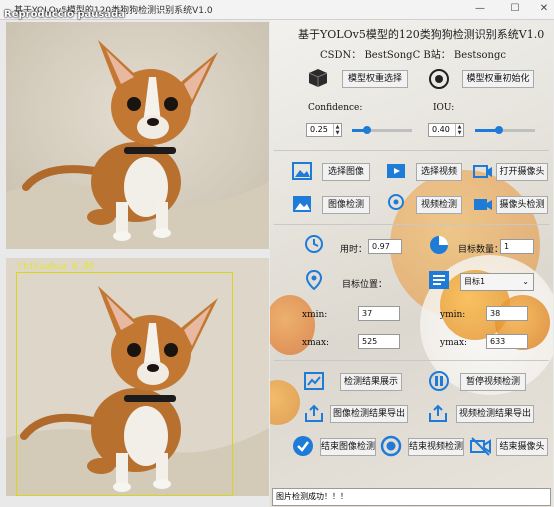  I want to click on time-value: 0.97, so click(385, 246).